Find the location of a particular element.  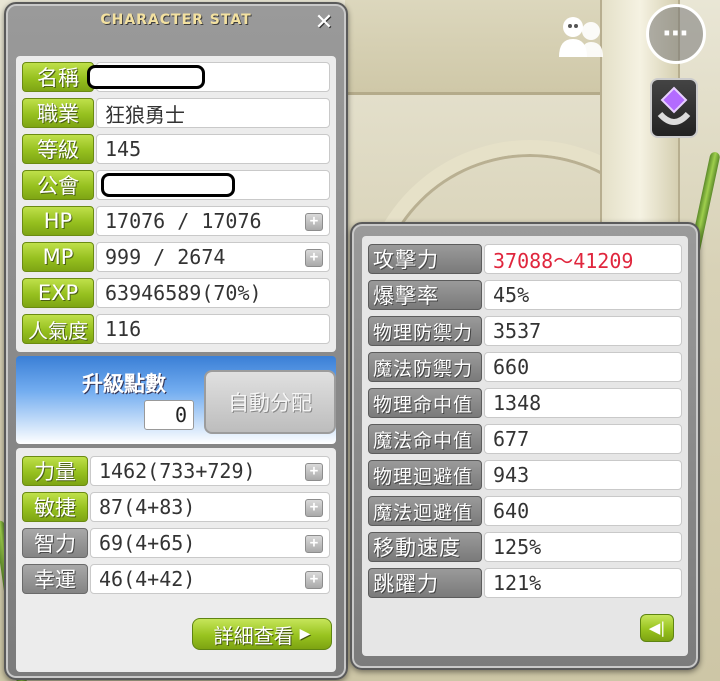

row-hp: HP 17076 / 17076 + is located at coordinates (176, 221).